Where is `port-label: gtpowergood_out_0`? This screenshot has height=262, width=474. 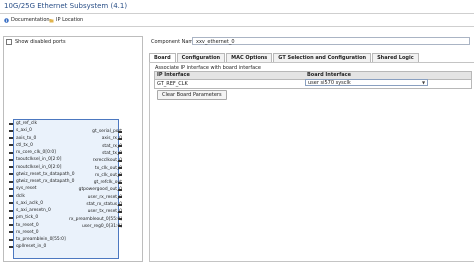 port-label: gtpowergood_out_0 is located at coordinates (100, 190).